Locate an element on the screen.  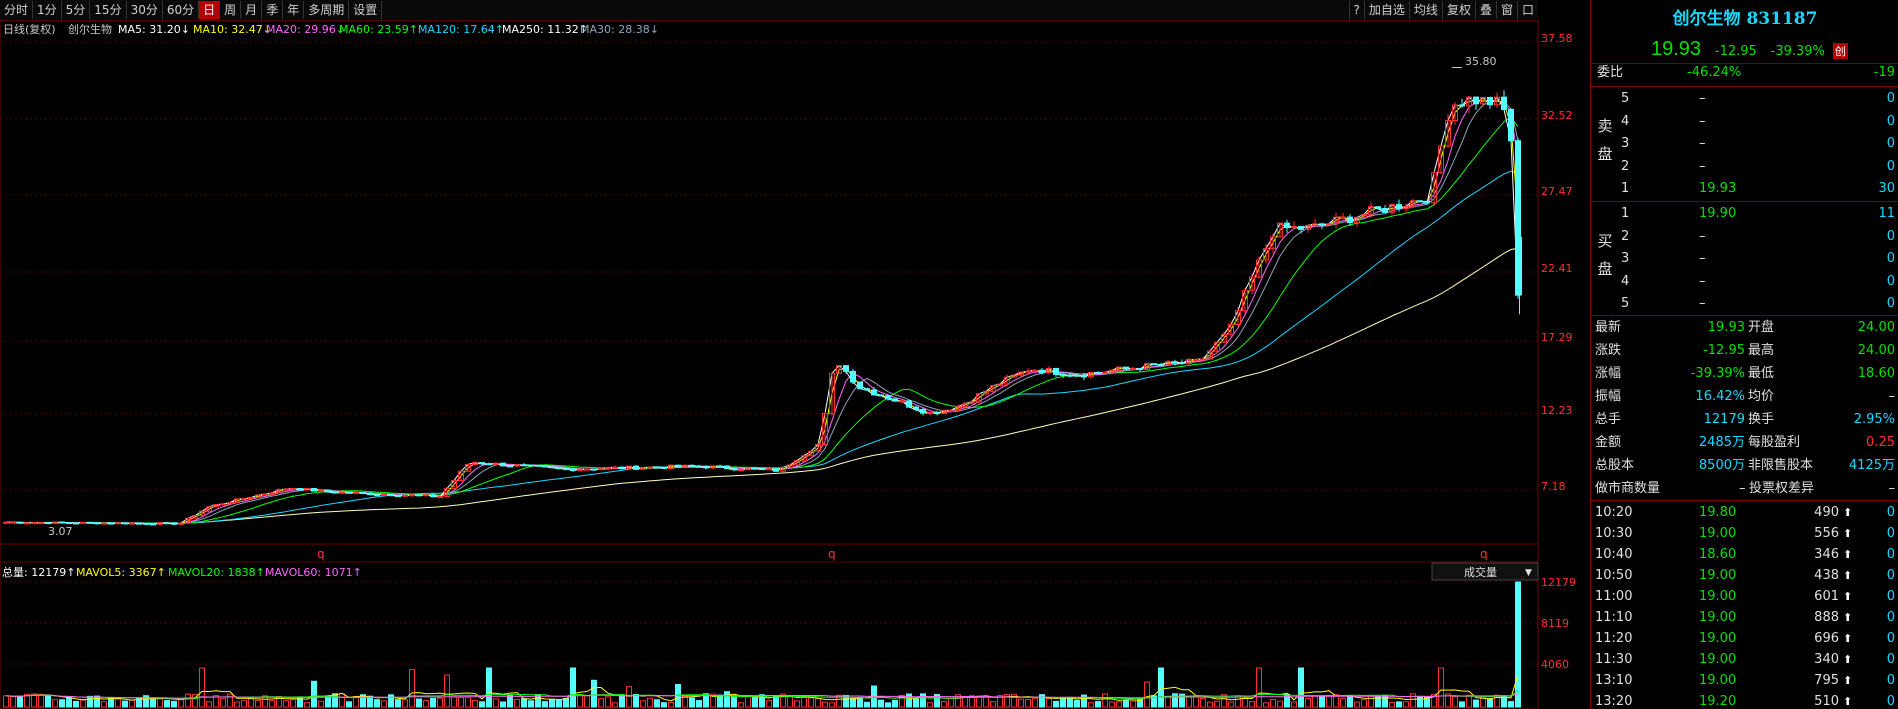
tab-1min: 1分 is located at coordinates (47, 10).